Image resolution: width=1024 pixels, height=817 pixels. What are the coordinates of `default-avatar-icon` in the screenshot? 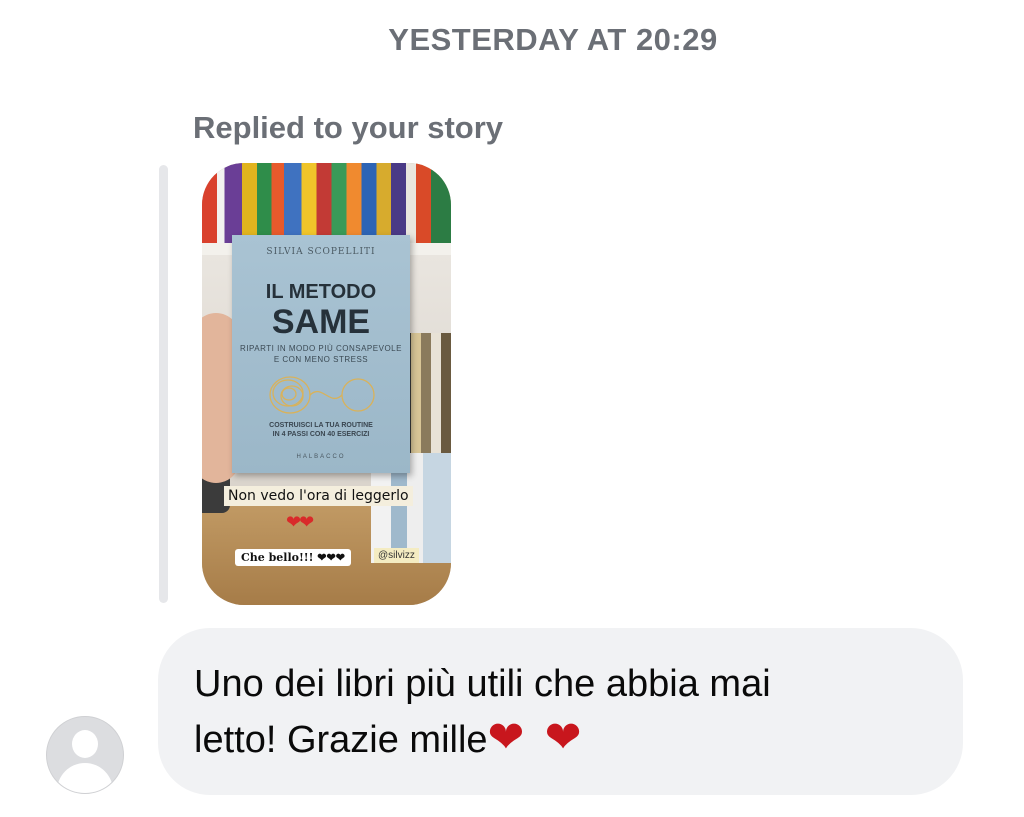 It's located at (85, 755).